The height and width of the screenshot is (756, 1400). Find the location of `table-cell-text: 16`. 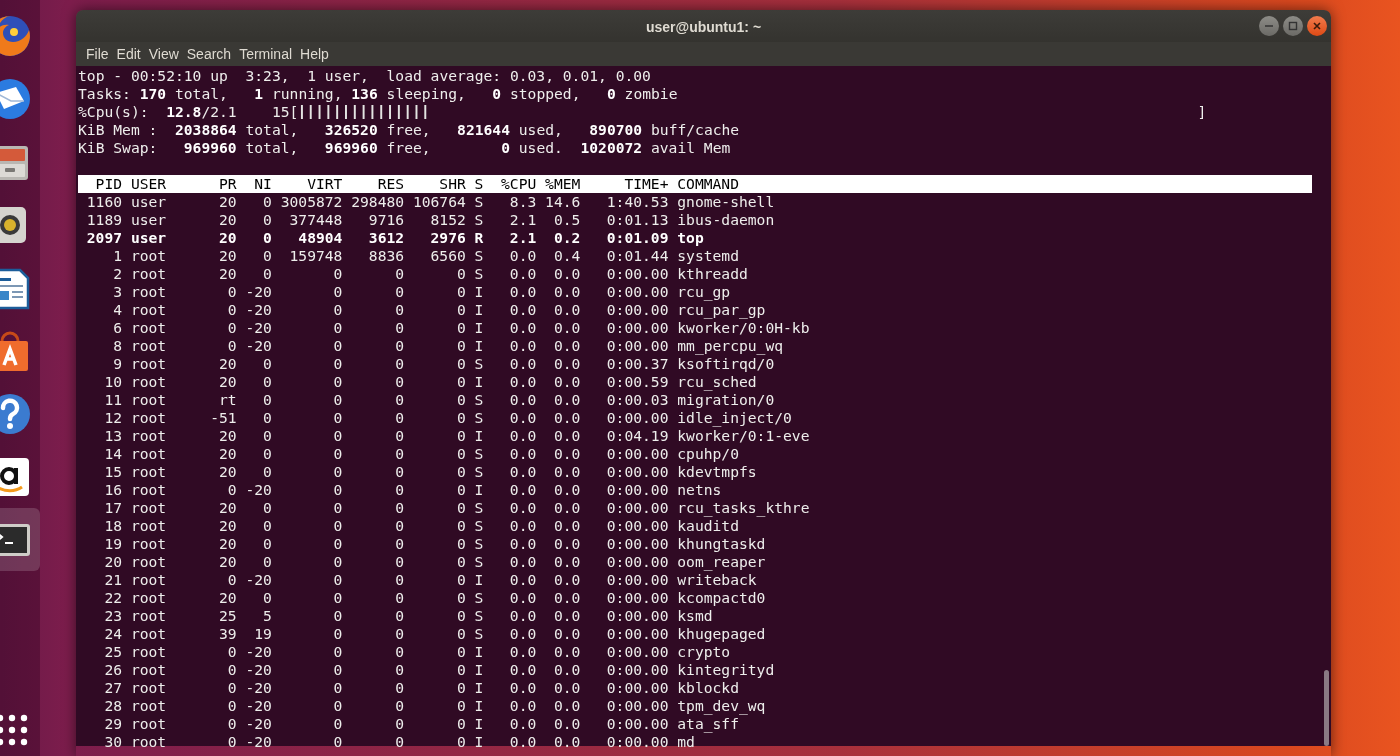

table-cell-text: 16 is located at coordinates (113, 490).